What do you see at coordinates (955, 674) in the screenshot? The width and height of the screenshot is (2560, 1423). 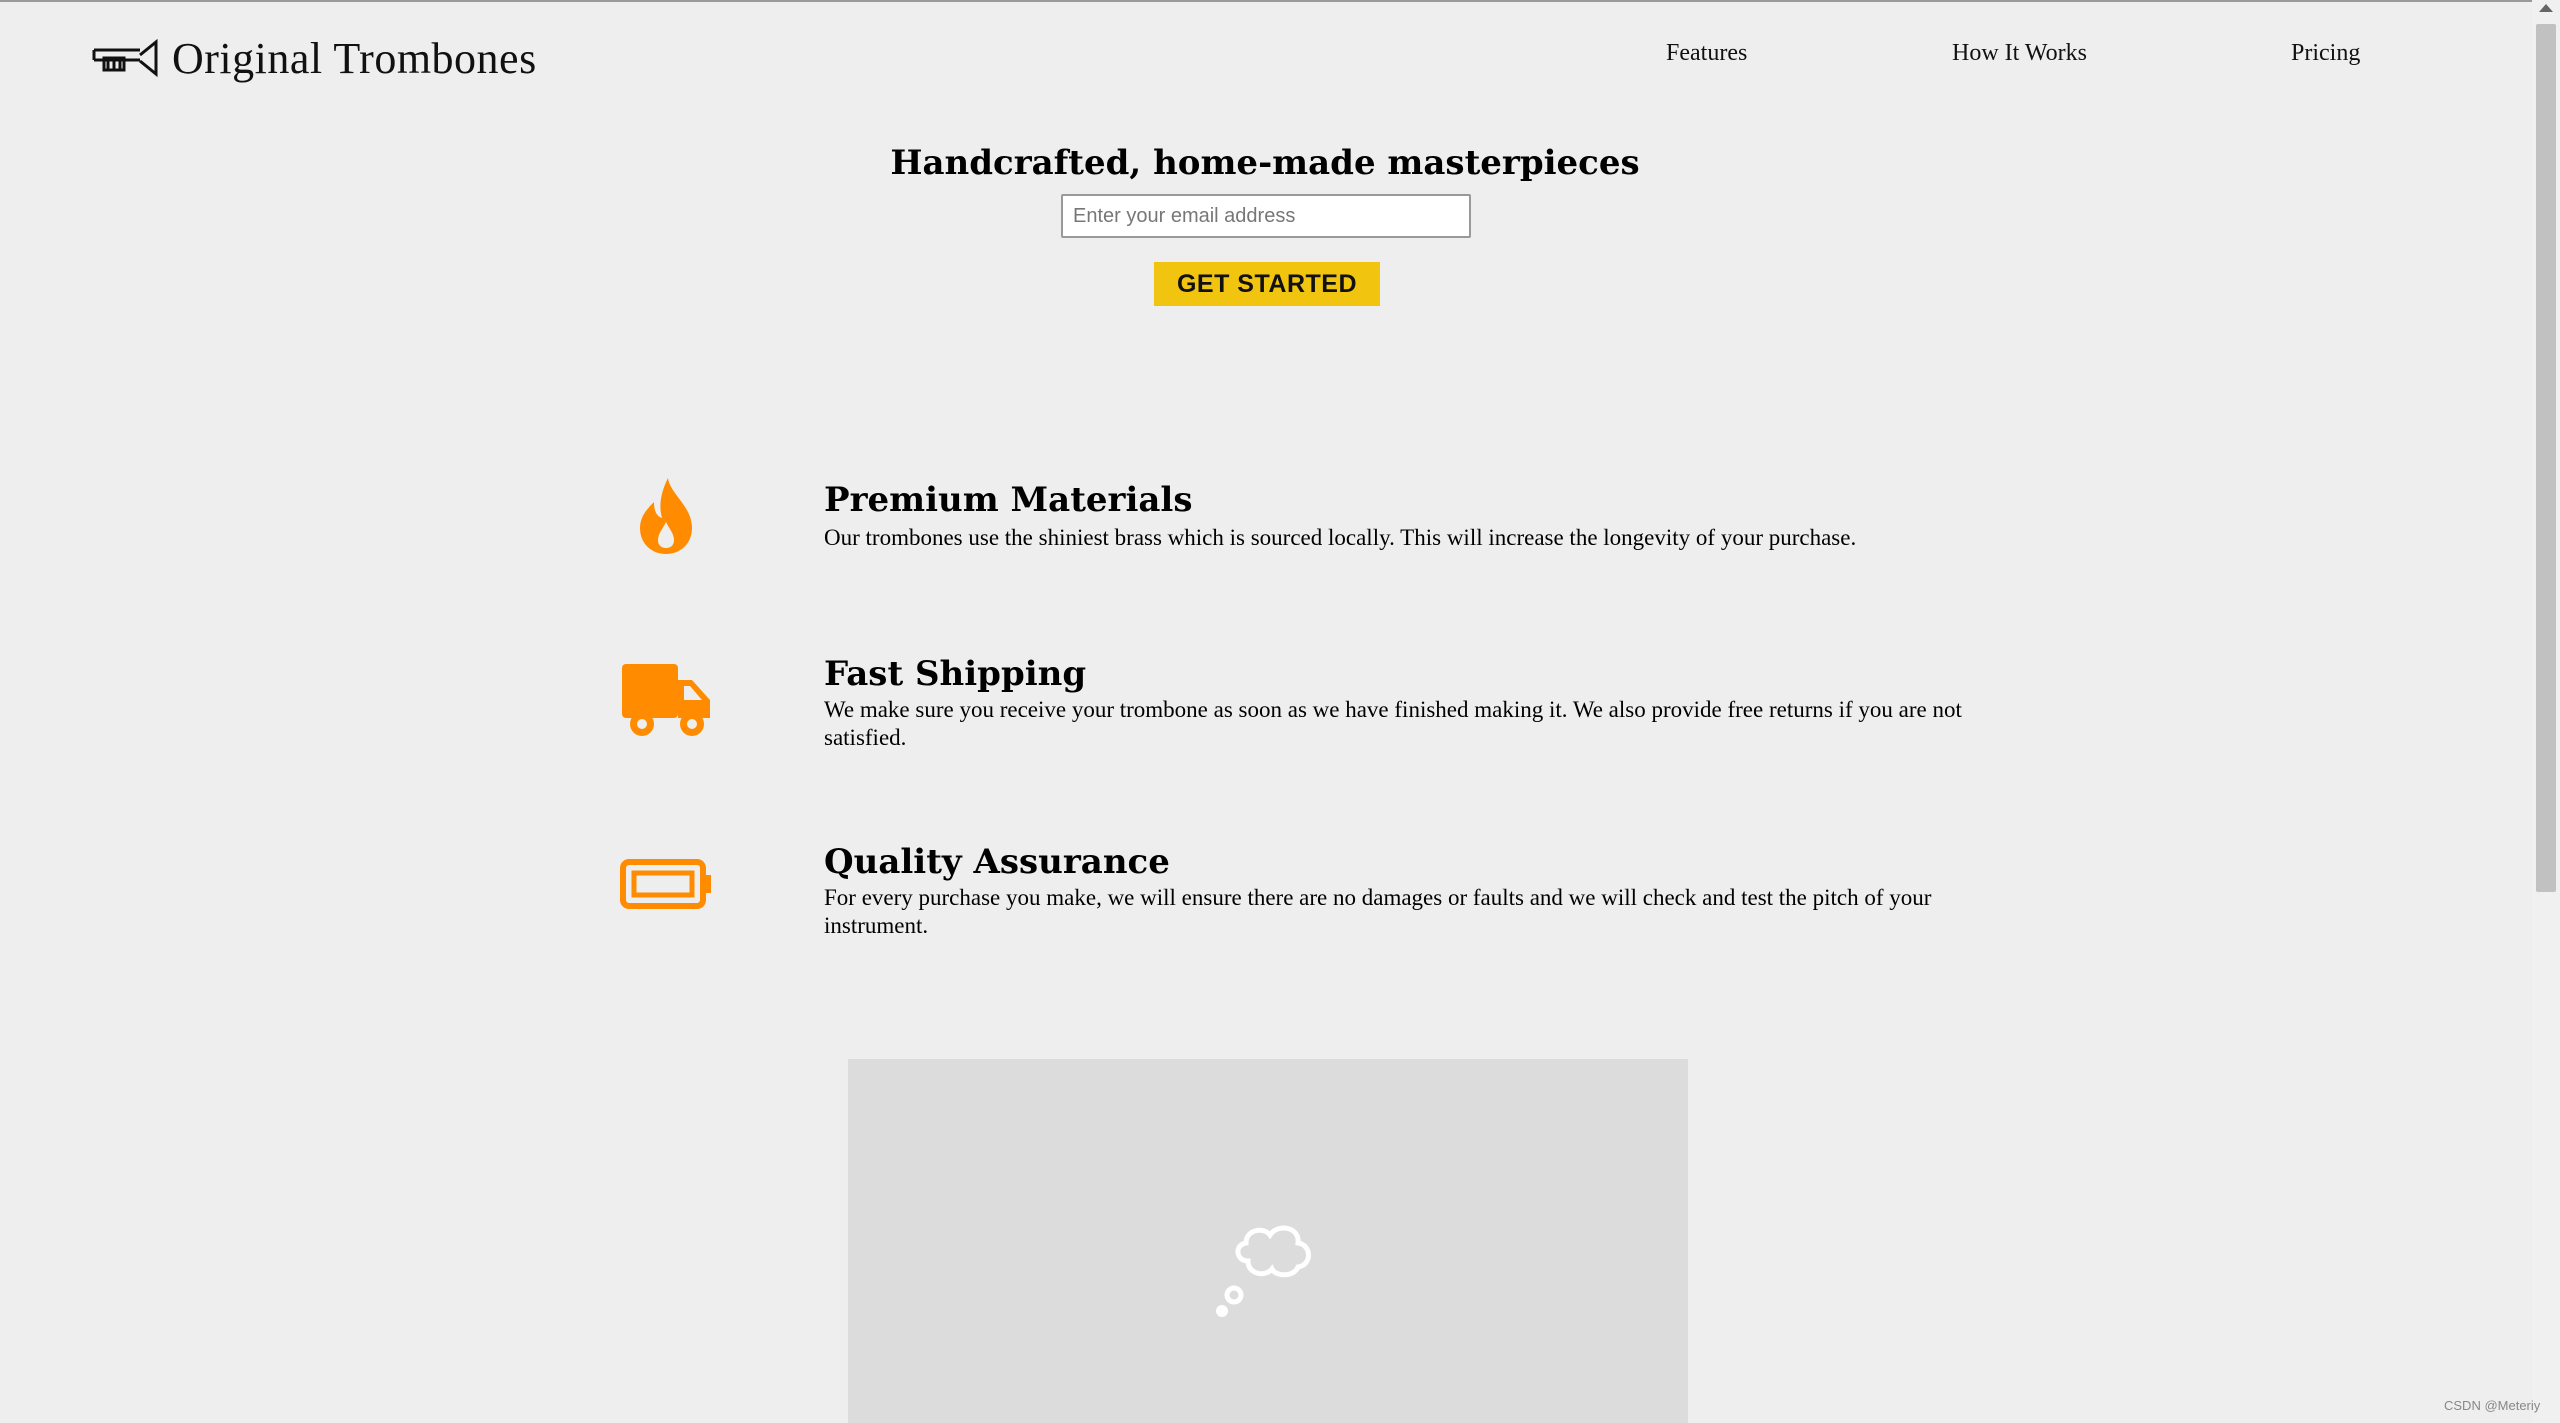 I see `feature-title: Fast Shipping` at bounding box center [955, 674].